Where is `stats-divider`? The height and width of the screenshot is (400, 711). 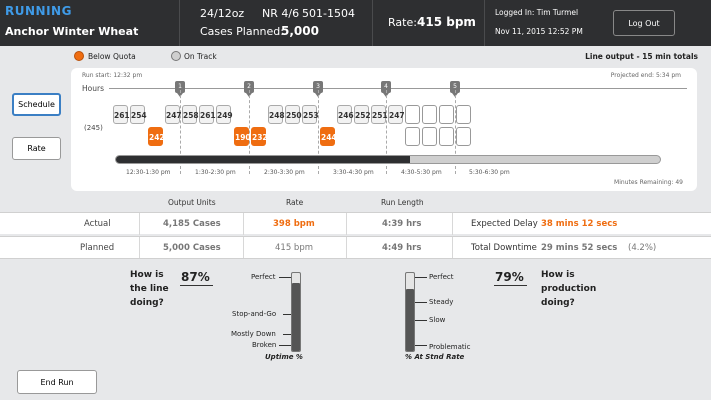
stats-divider is located at coordinates (355, 258).